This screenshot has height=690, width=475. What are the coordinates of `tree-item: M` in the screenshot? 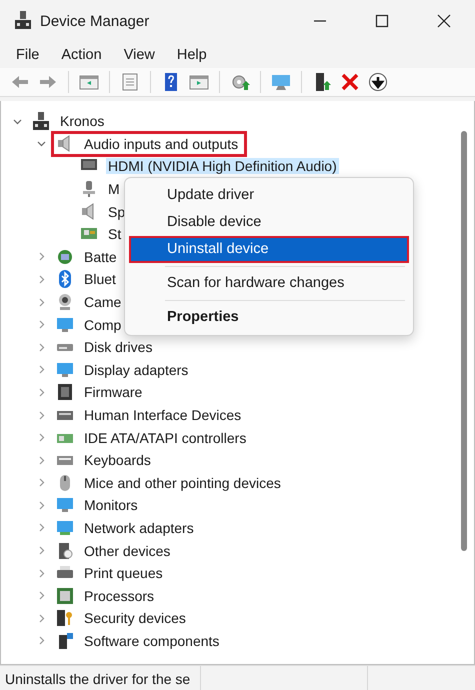 It's located at (114, 189).